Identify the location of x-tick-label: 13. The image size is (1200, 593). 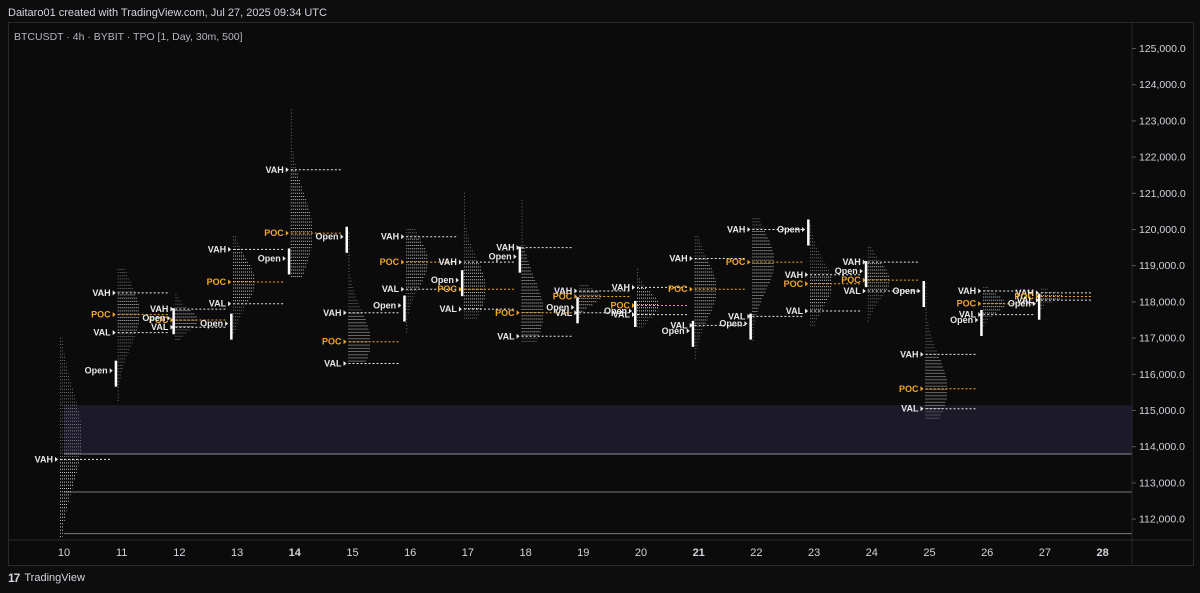
(237, 553).